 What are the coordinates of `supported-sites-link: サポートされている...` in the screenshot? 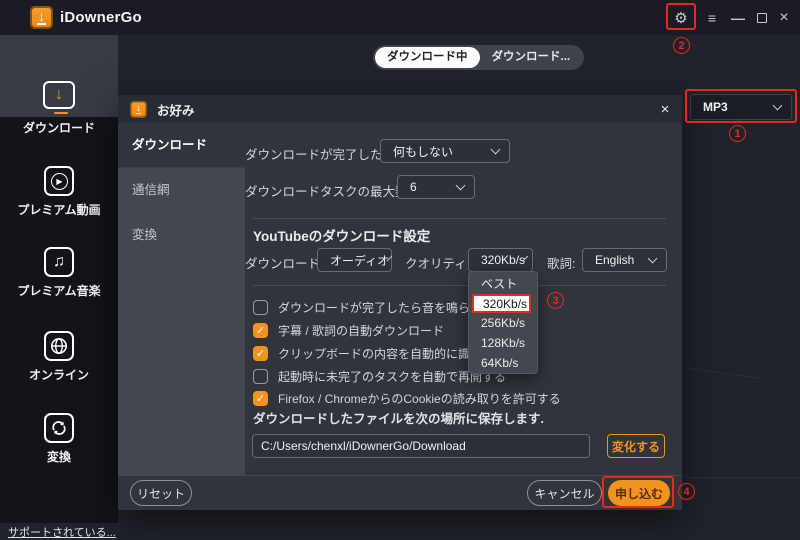 It's located at (62, 532).